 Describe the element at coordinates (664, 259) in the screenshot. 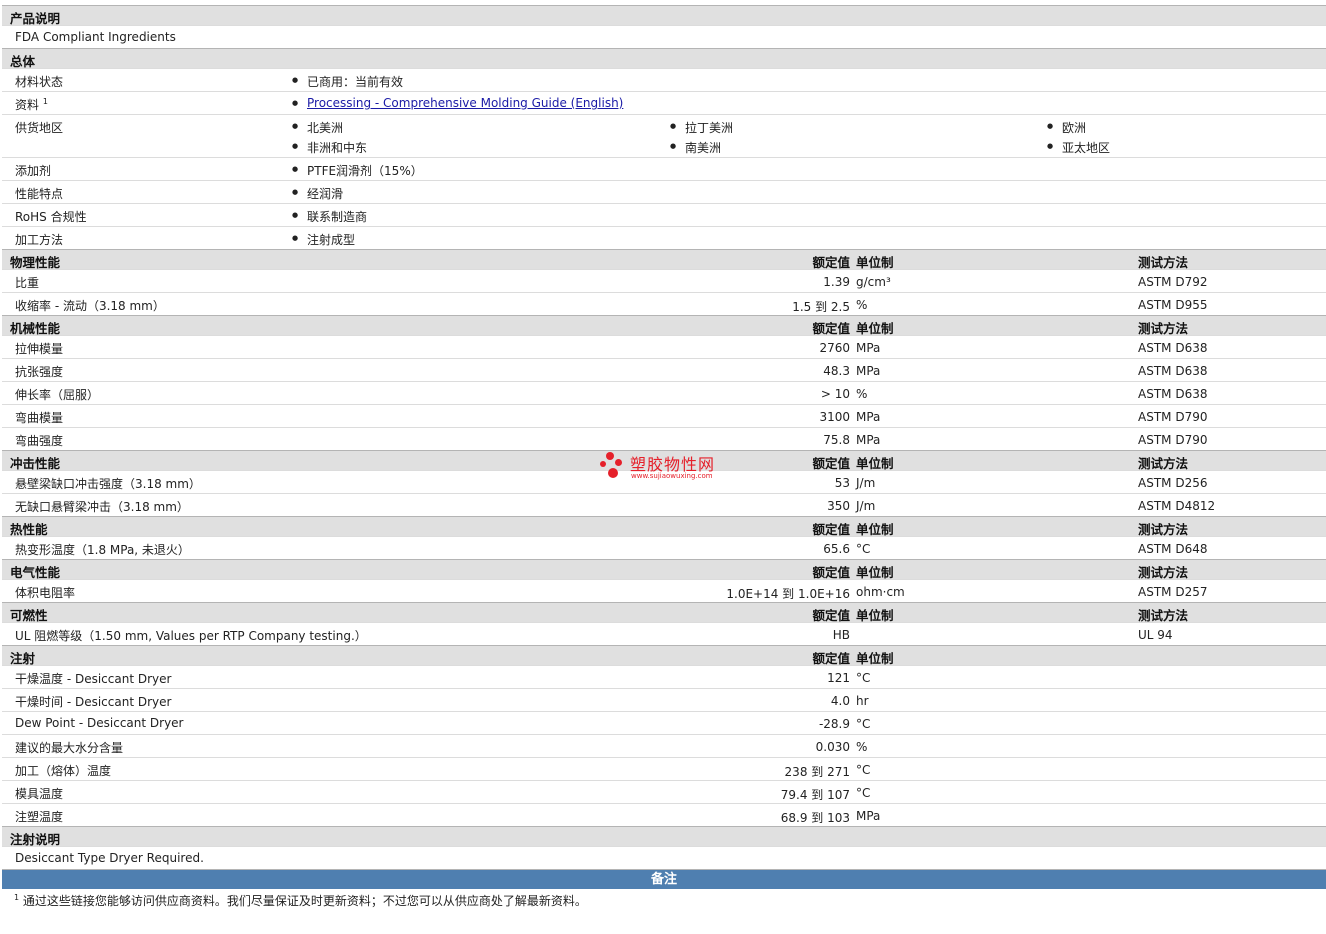

I see `section-header: 物理性能 额定值 单位制 测试方法` at that location.